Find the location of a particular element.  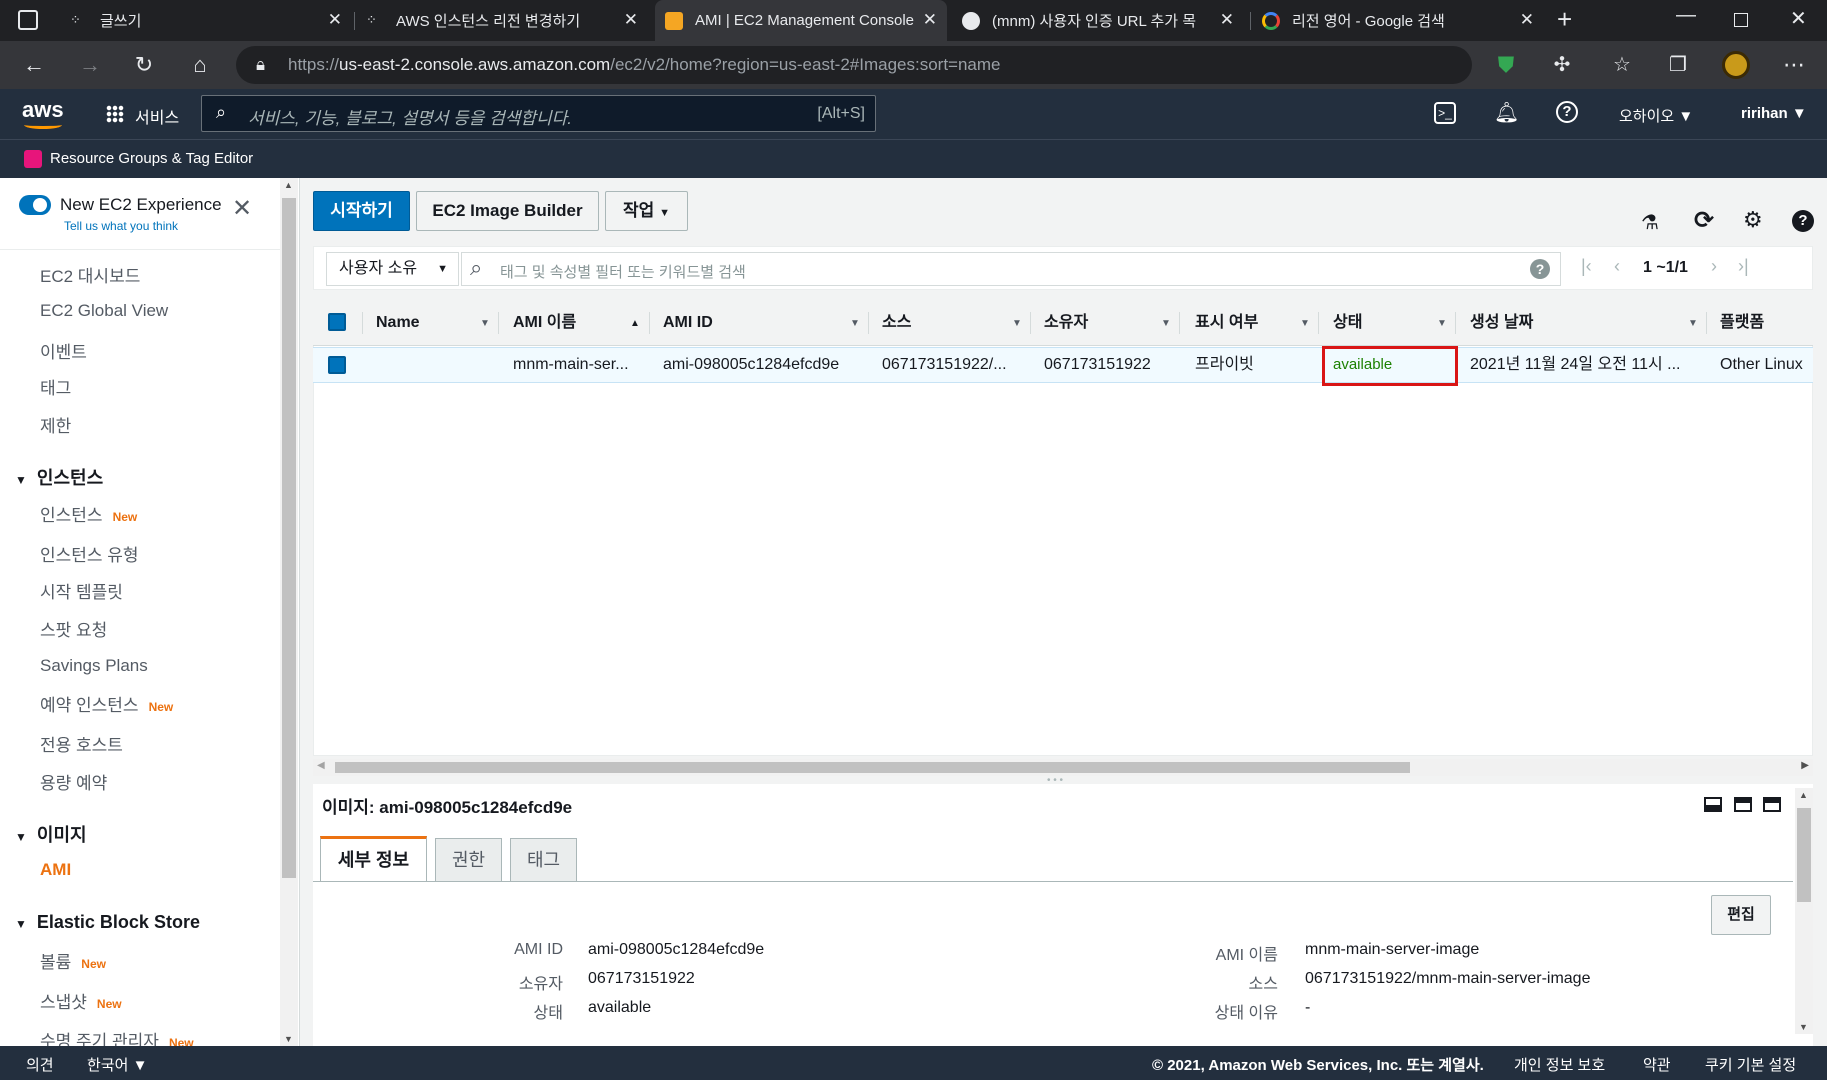

owner-filter-dropdown: 사용자 소유 ▼ is located at coordinates (392, 269).